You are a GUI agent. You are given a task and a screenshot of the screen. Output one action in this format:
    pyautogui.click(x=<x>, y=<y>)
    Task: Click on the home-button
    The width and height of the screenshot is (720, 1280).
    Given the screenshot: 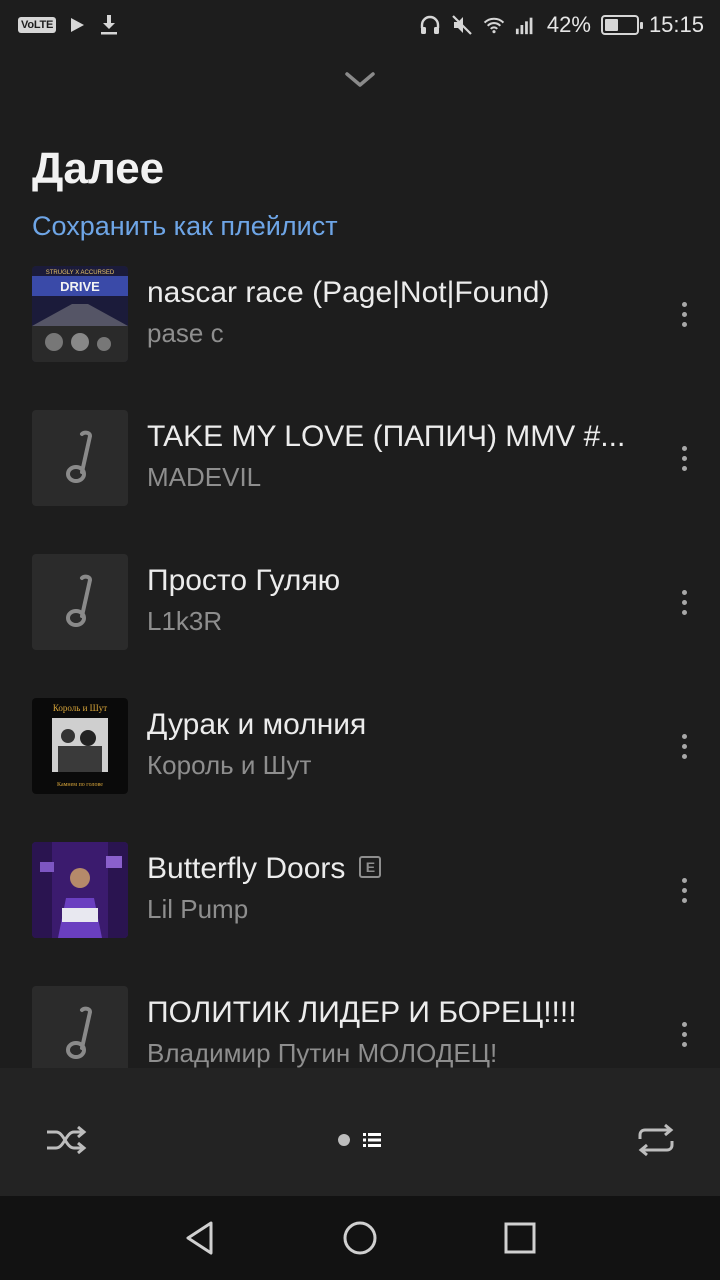 What is the action you would take?
    pyautogui.click(x=360, y=1238)
    